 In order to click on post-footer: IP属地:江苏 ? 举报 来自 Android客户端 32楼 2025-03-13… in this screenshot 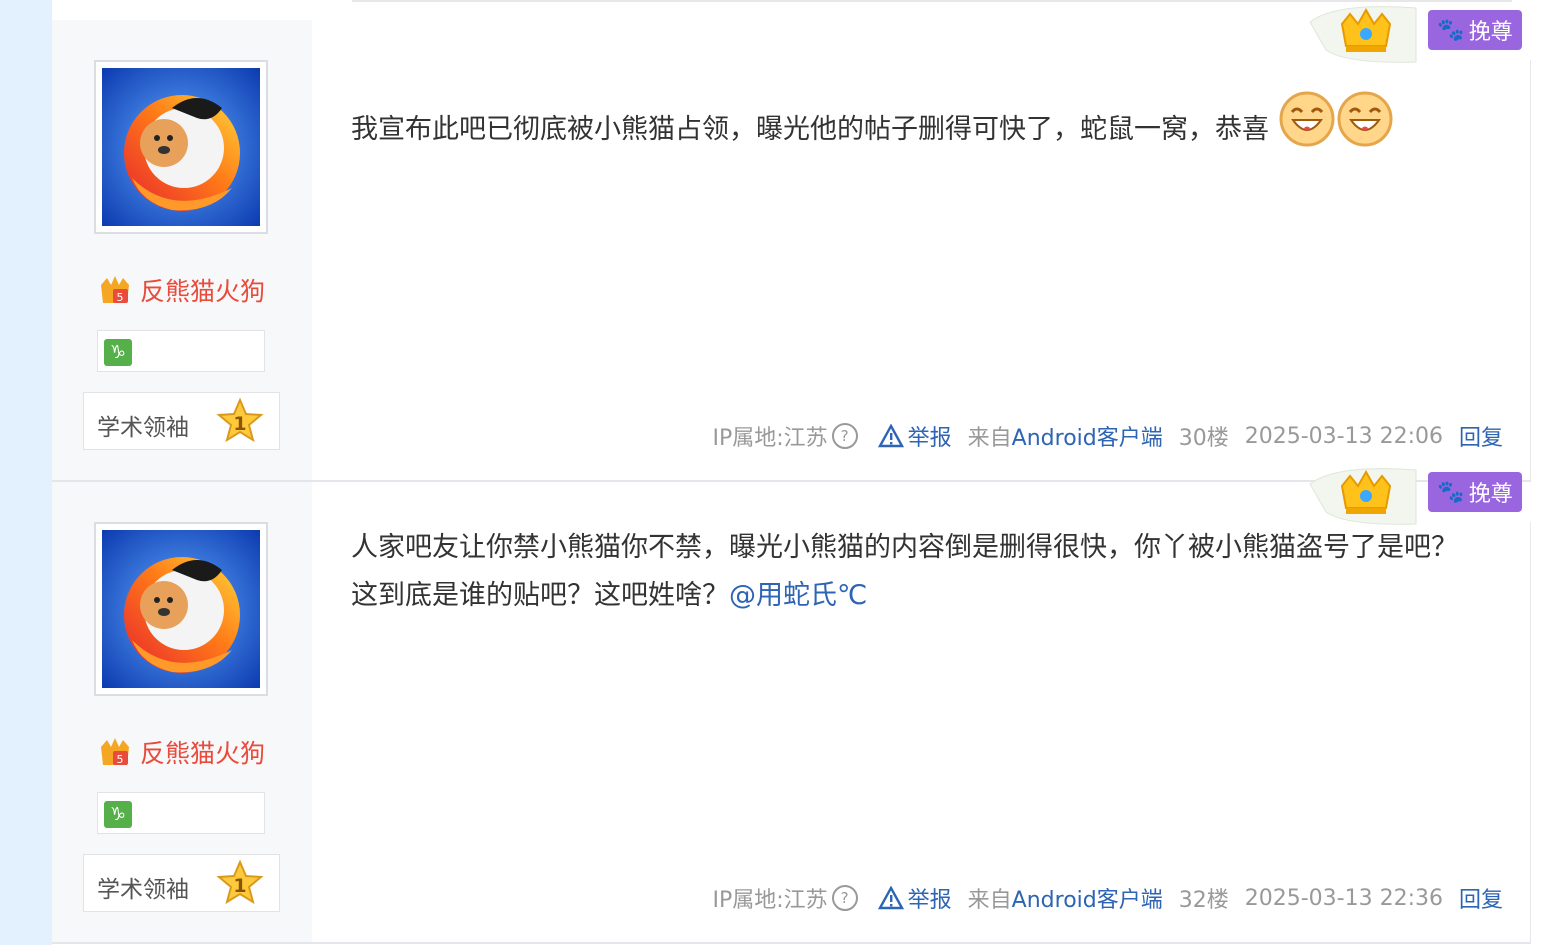, I will do `click(1107, 898)`.